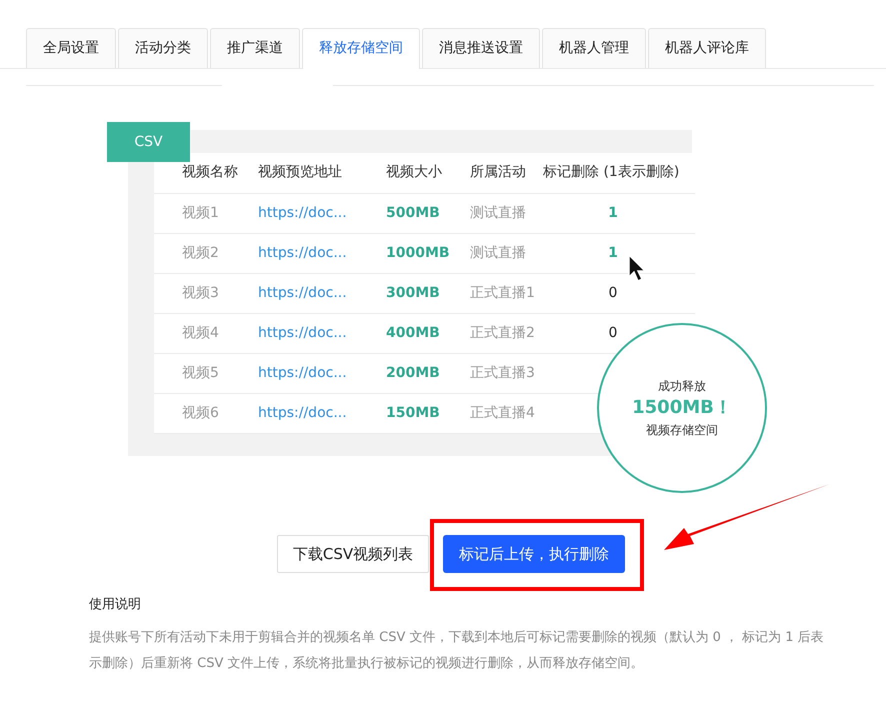  I want to click on tab: 活动分类, so click(163, 48).